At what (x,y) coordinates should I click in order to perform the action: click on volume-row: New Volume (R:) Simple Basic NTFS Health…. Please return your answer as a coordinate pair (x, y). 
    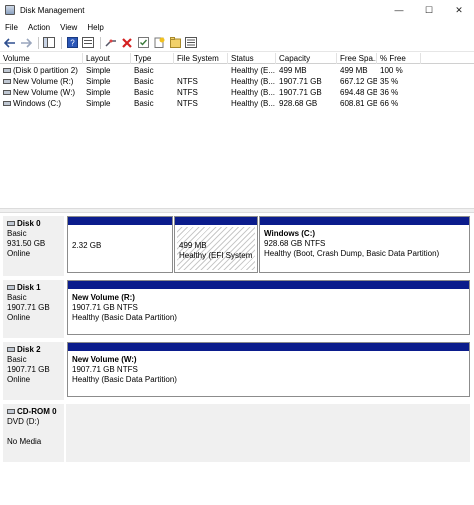
    Looking at the image, I should click on (237, 81).